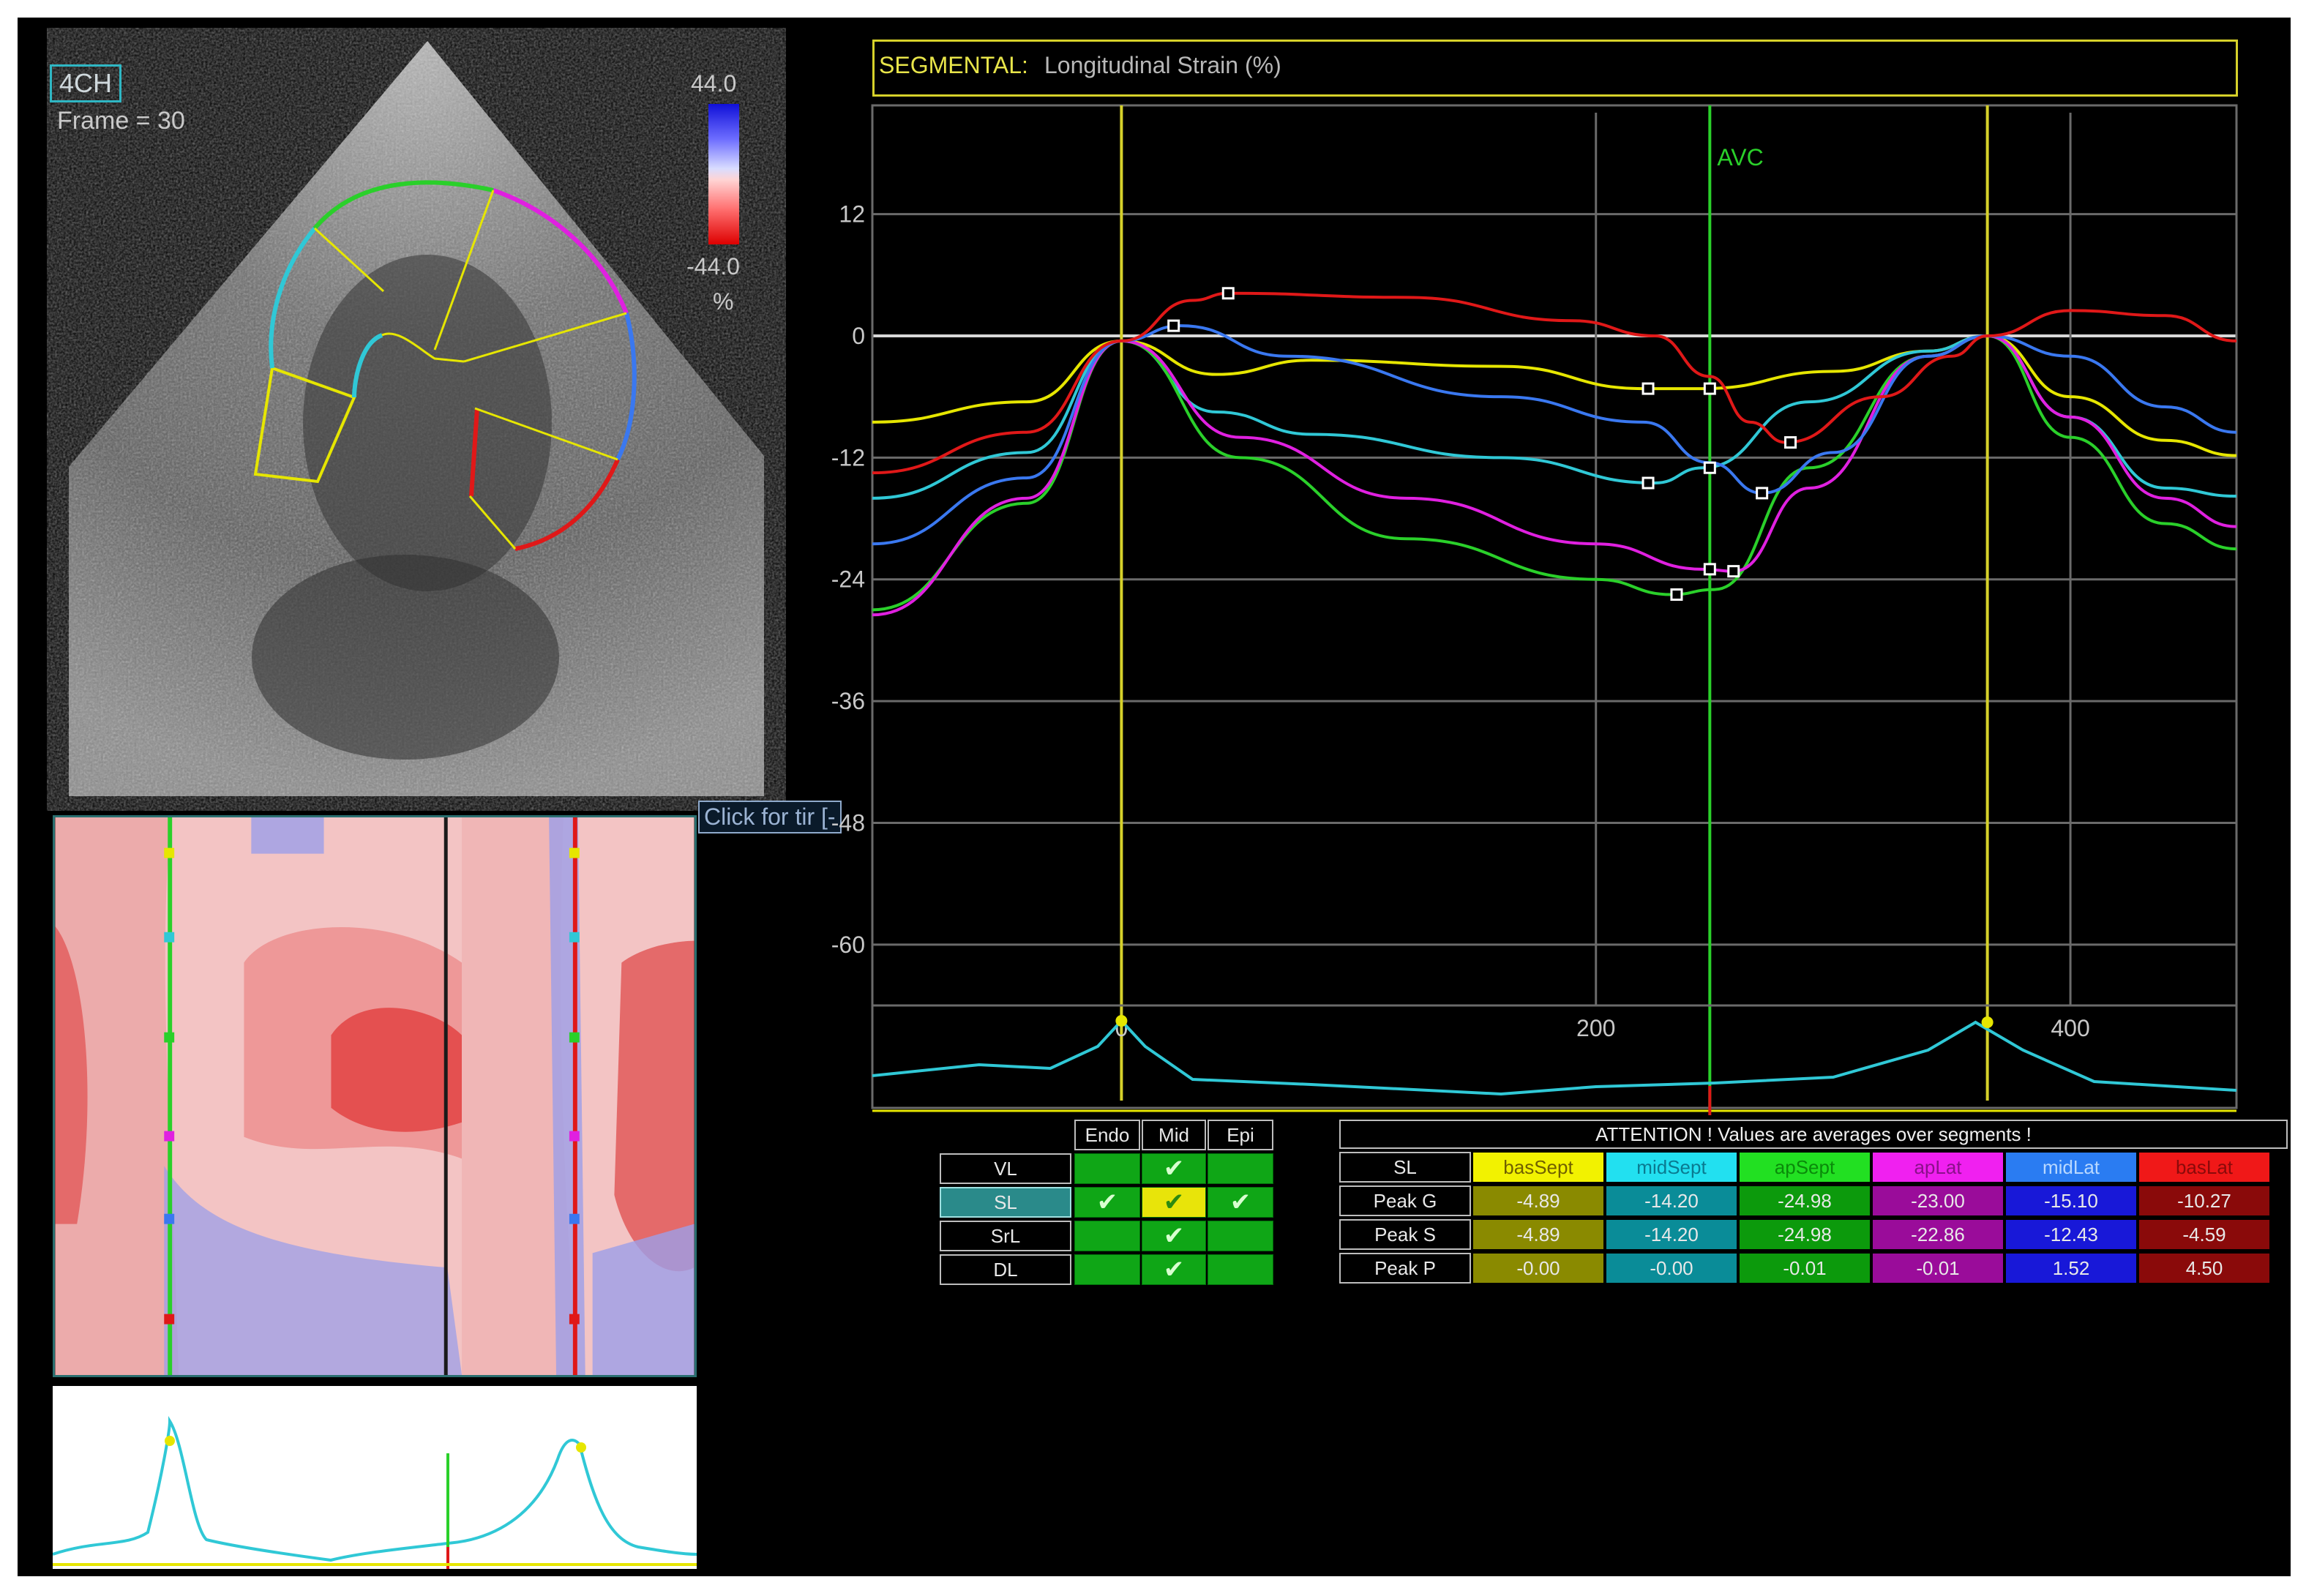  What do you see at coordinates (713, 266) in the screenshot?
I see `color-scale-min: -44.0` at bounding box center [713, 266].